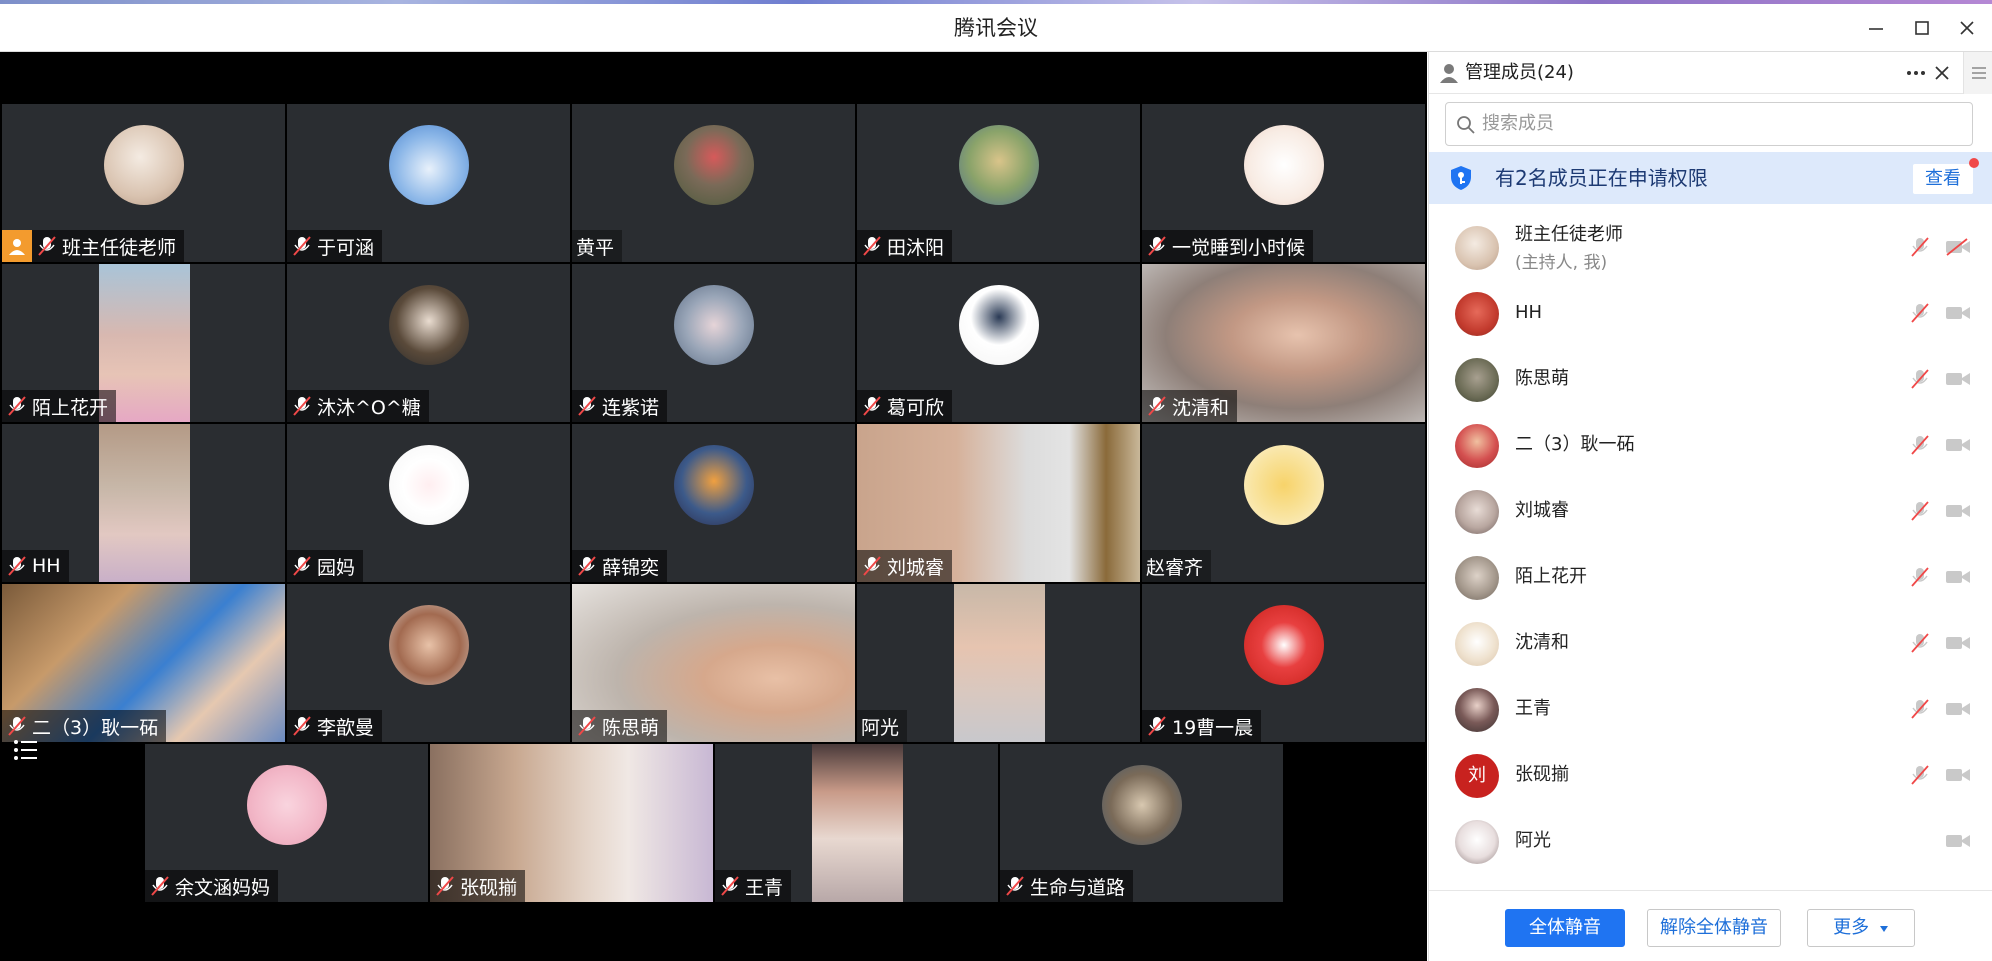 The width and height of the screenshot is (1992, 961). Describe the element at coordinates (1861, 928) in the screenshot. I see `more-button: 更多` at that location.